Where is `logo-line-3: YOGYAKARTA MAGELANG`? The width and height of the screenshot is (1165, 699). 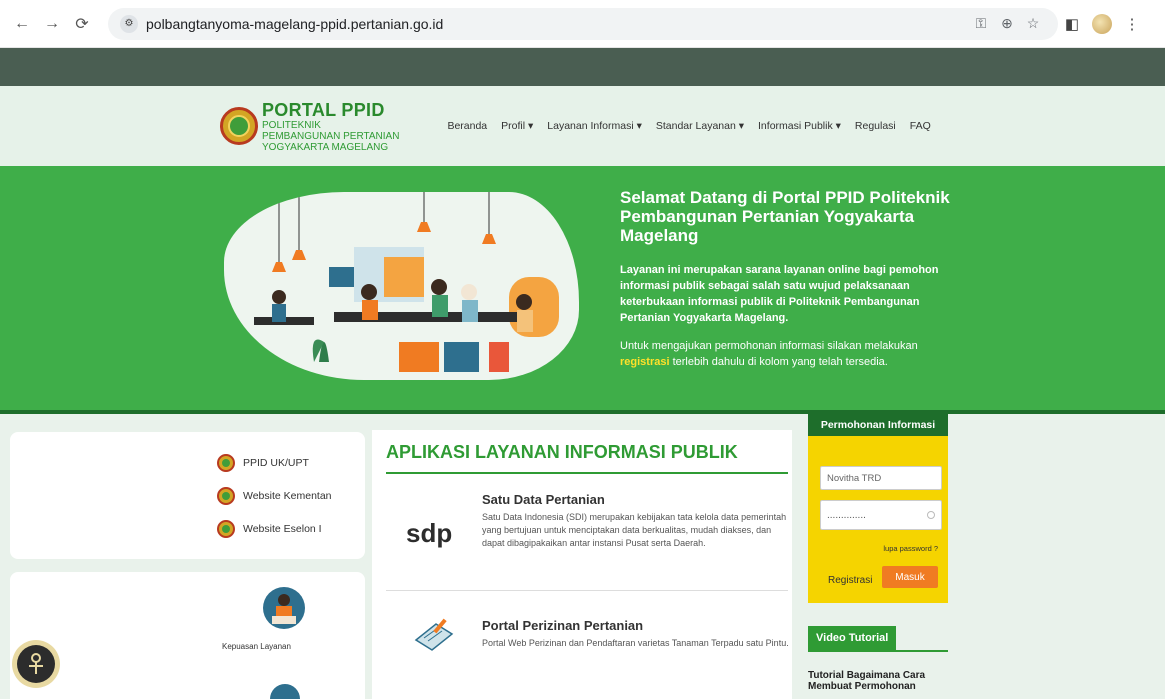
logo-line-3: YOGYAKARTA MAGELANG is located at coordinates (325, 147).